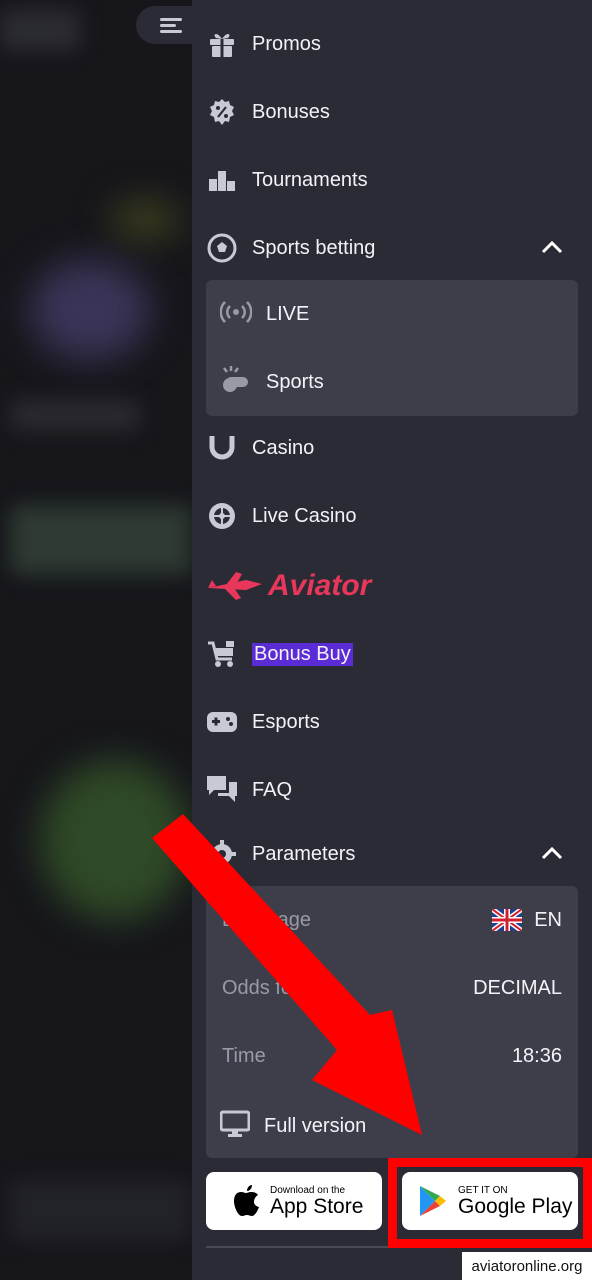 Image resolution: width=592 pixels, height=1280 pixels. I want to click on broadcast-icon, so click(236, 314).